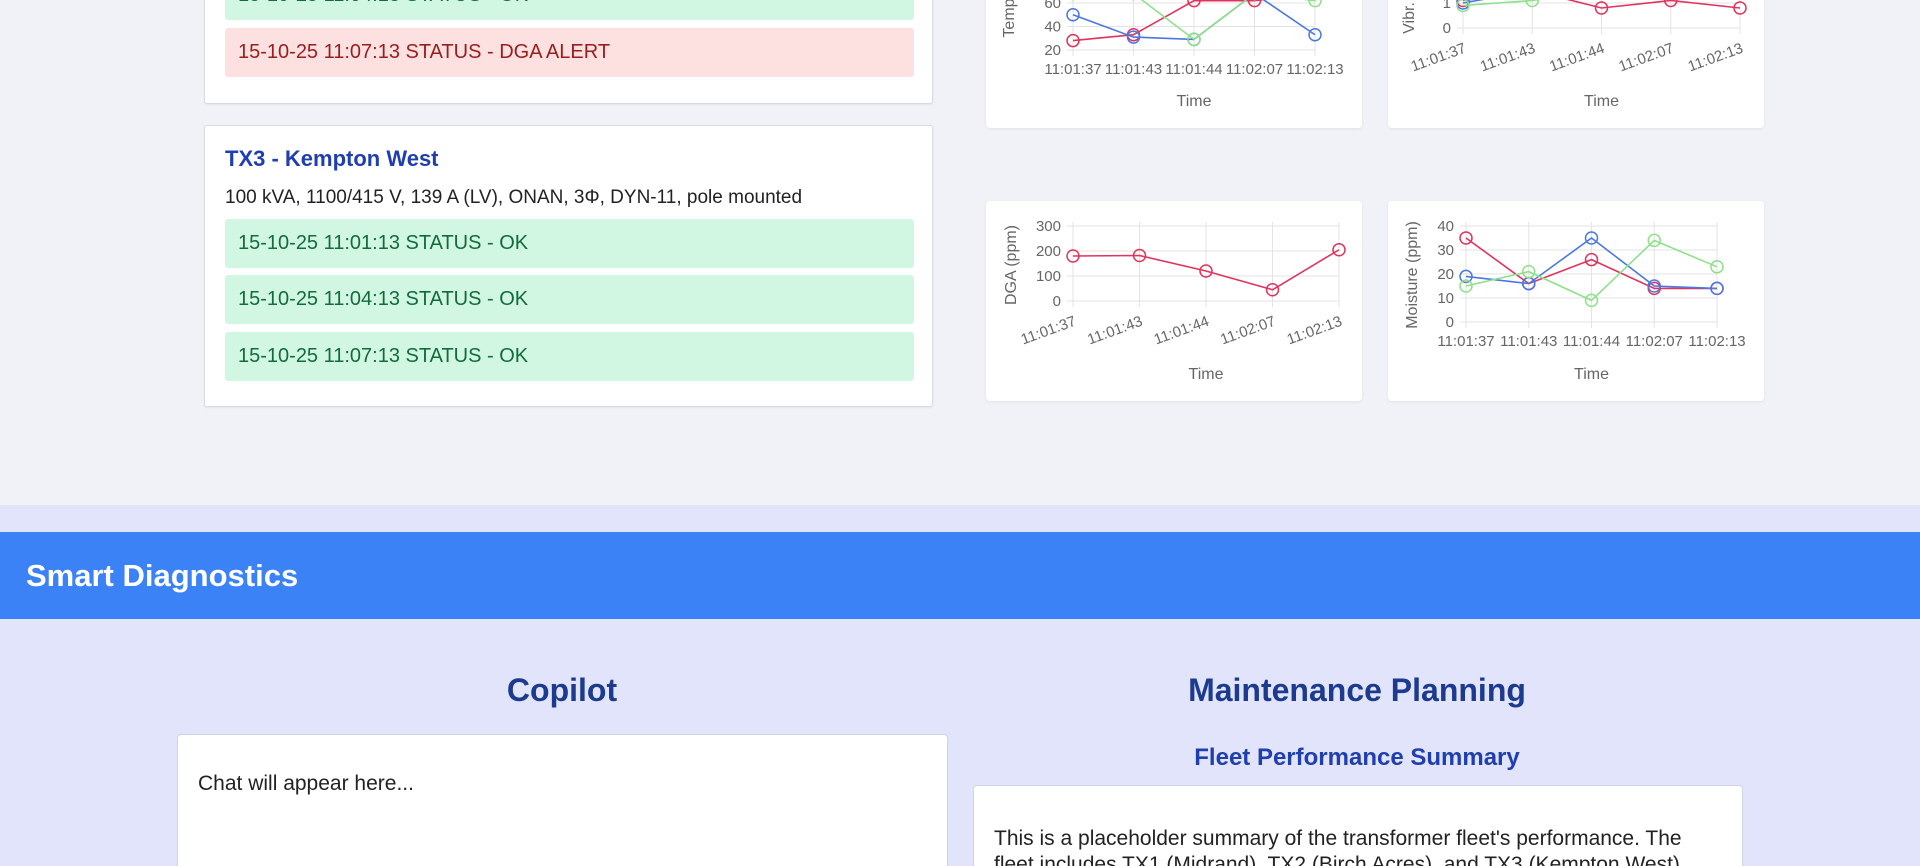  Describe the element at coordinates (162, 575) in the screenshot. I see `smart-diagnostics-title: Smart Diagnostics` at that location.